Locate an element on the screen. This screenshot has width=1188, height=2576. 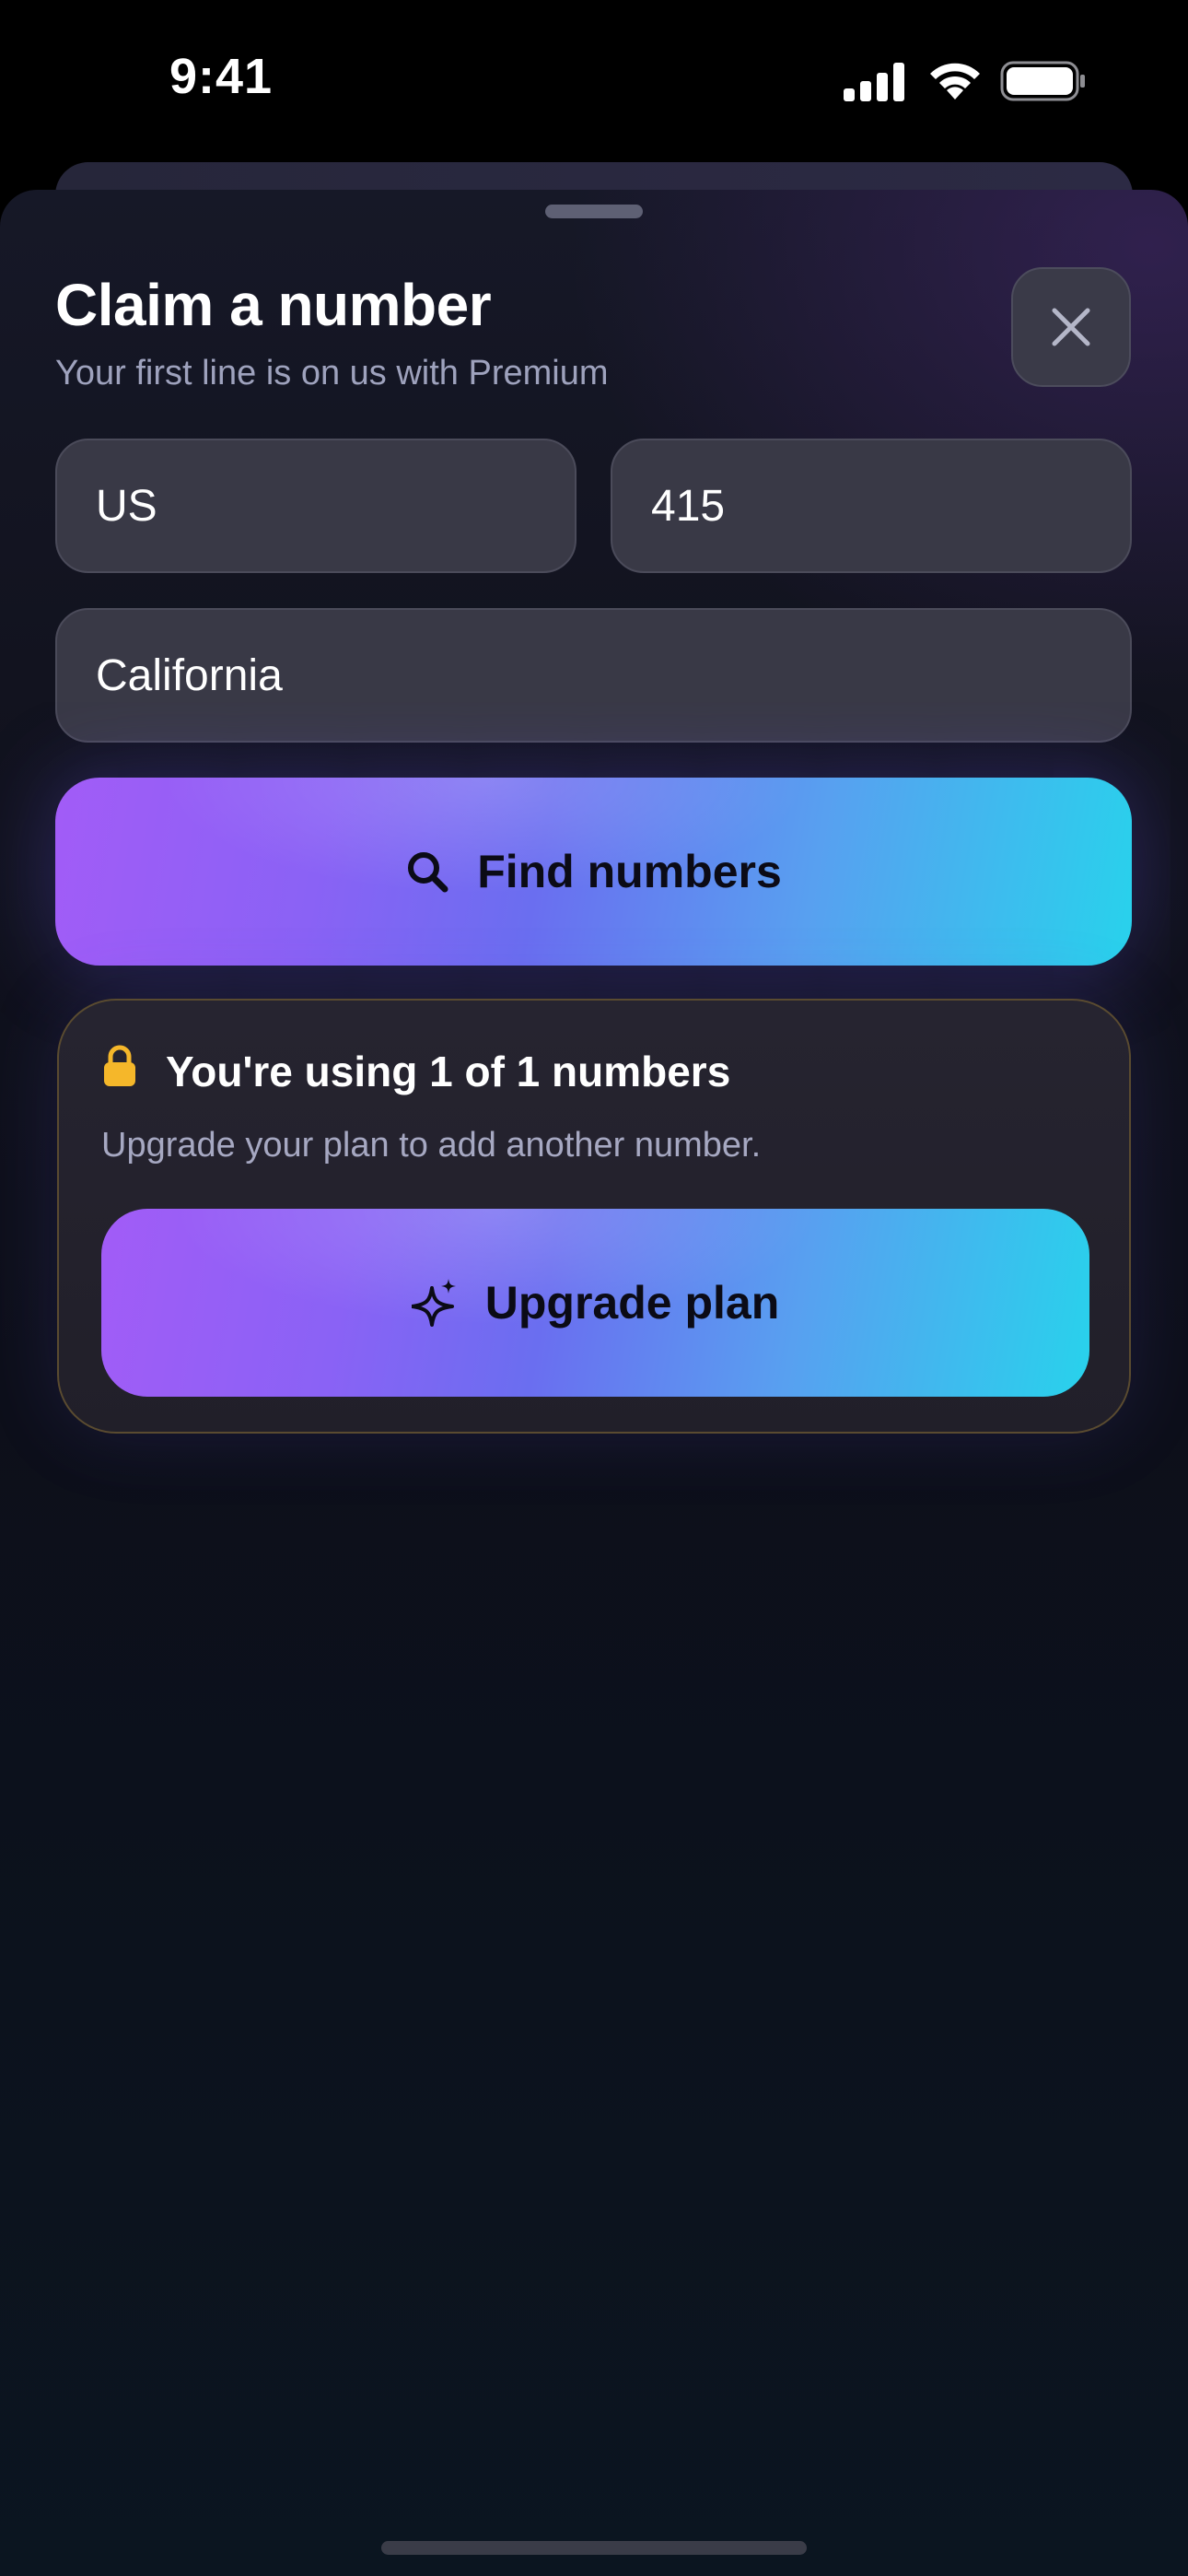
upgrade-plan-button: Upgrade plan is located at coordinates (595, 1303).